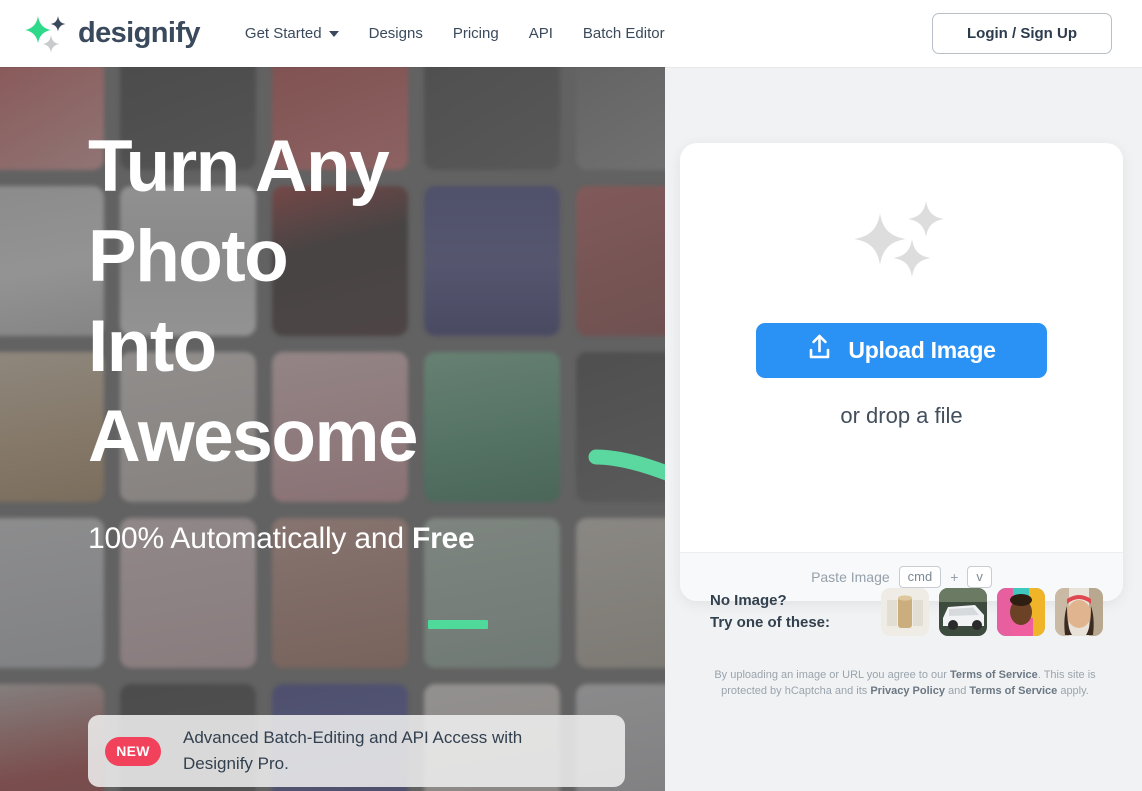 This screenshot has height=791, width=1142. I want to click on sparkle-logo-icon, so click(46, 34).